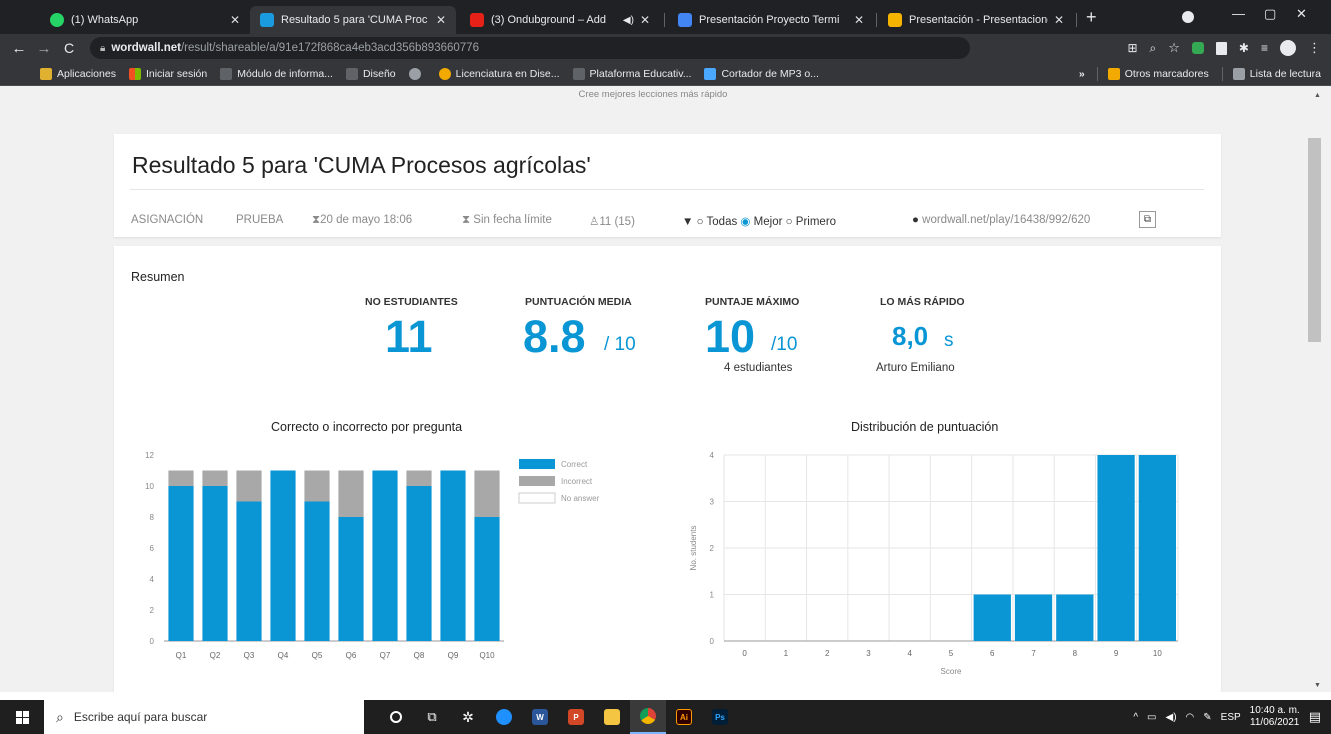 This screenshot has height=734, width=1331. I want to click on max-score-value: 10, so click(730, 336).